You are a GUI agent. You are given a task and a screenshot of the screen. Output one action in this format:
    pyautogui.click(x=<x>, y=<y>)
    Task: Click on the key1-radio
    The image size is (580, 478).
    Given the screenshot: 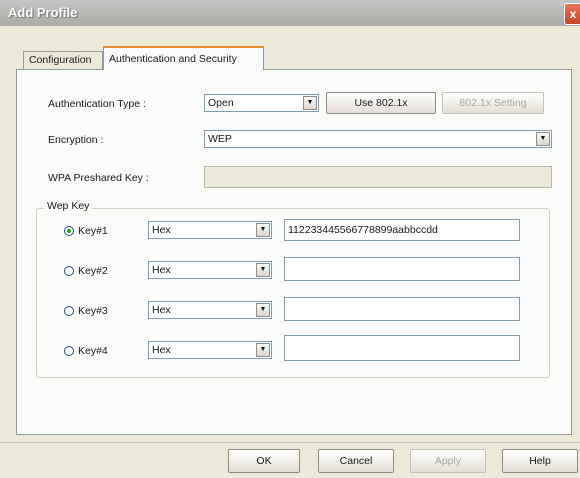 What is the action you would take?
    pyautogui.click(x=69, y=231)
    